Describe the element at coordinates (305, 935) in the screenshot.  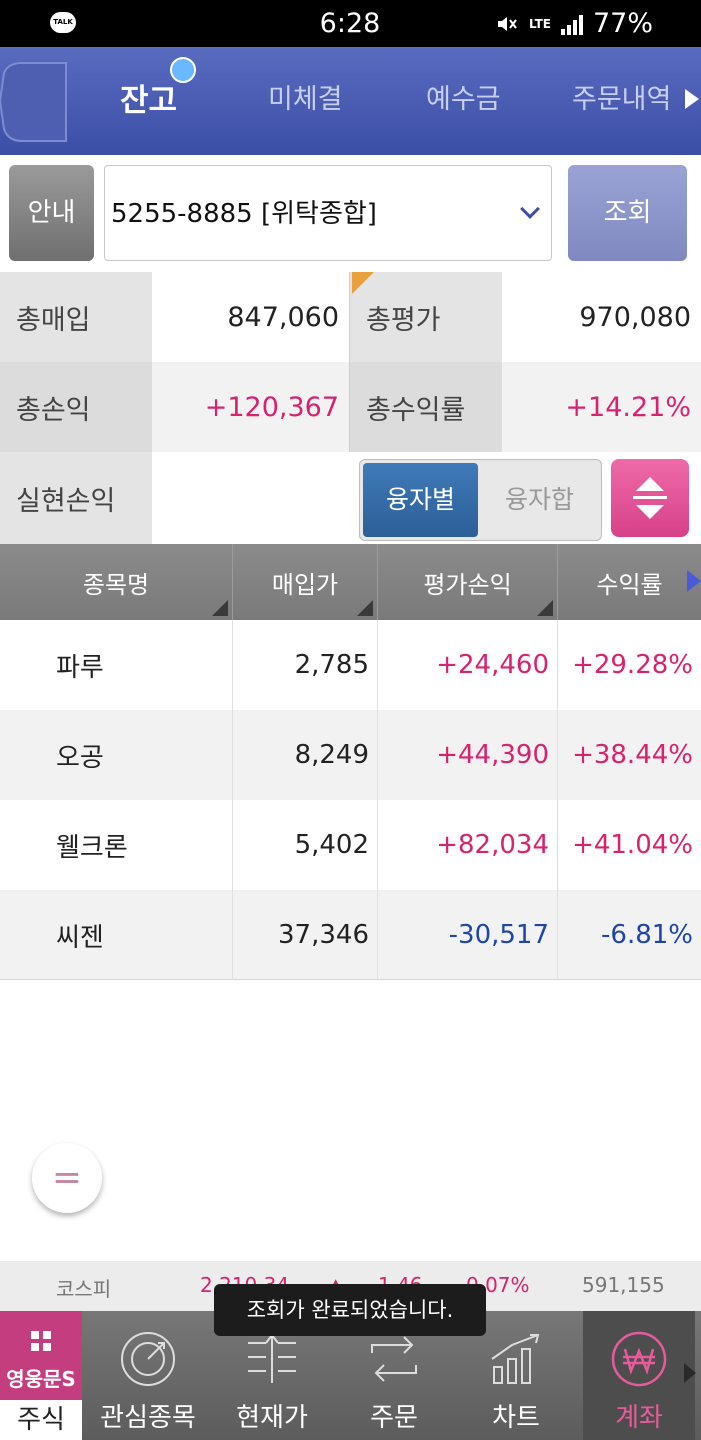
I see `buy-price: 37,346` at that location.